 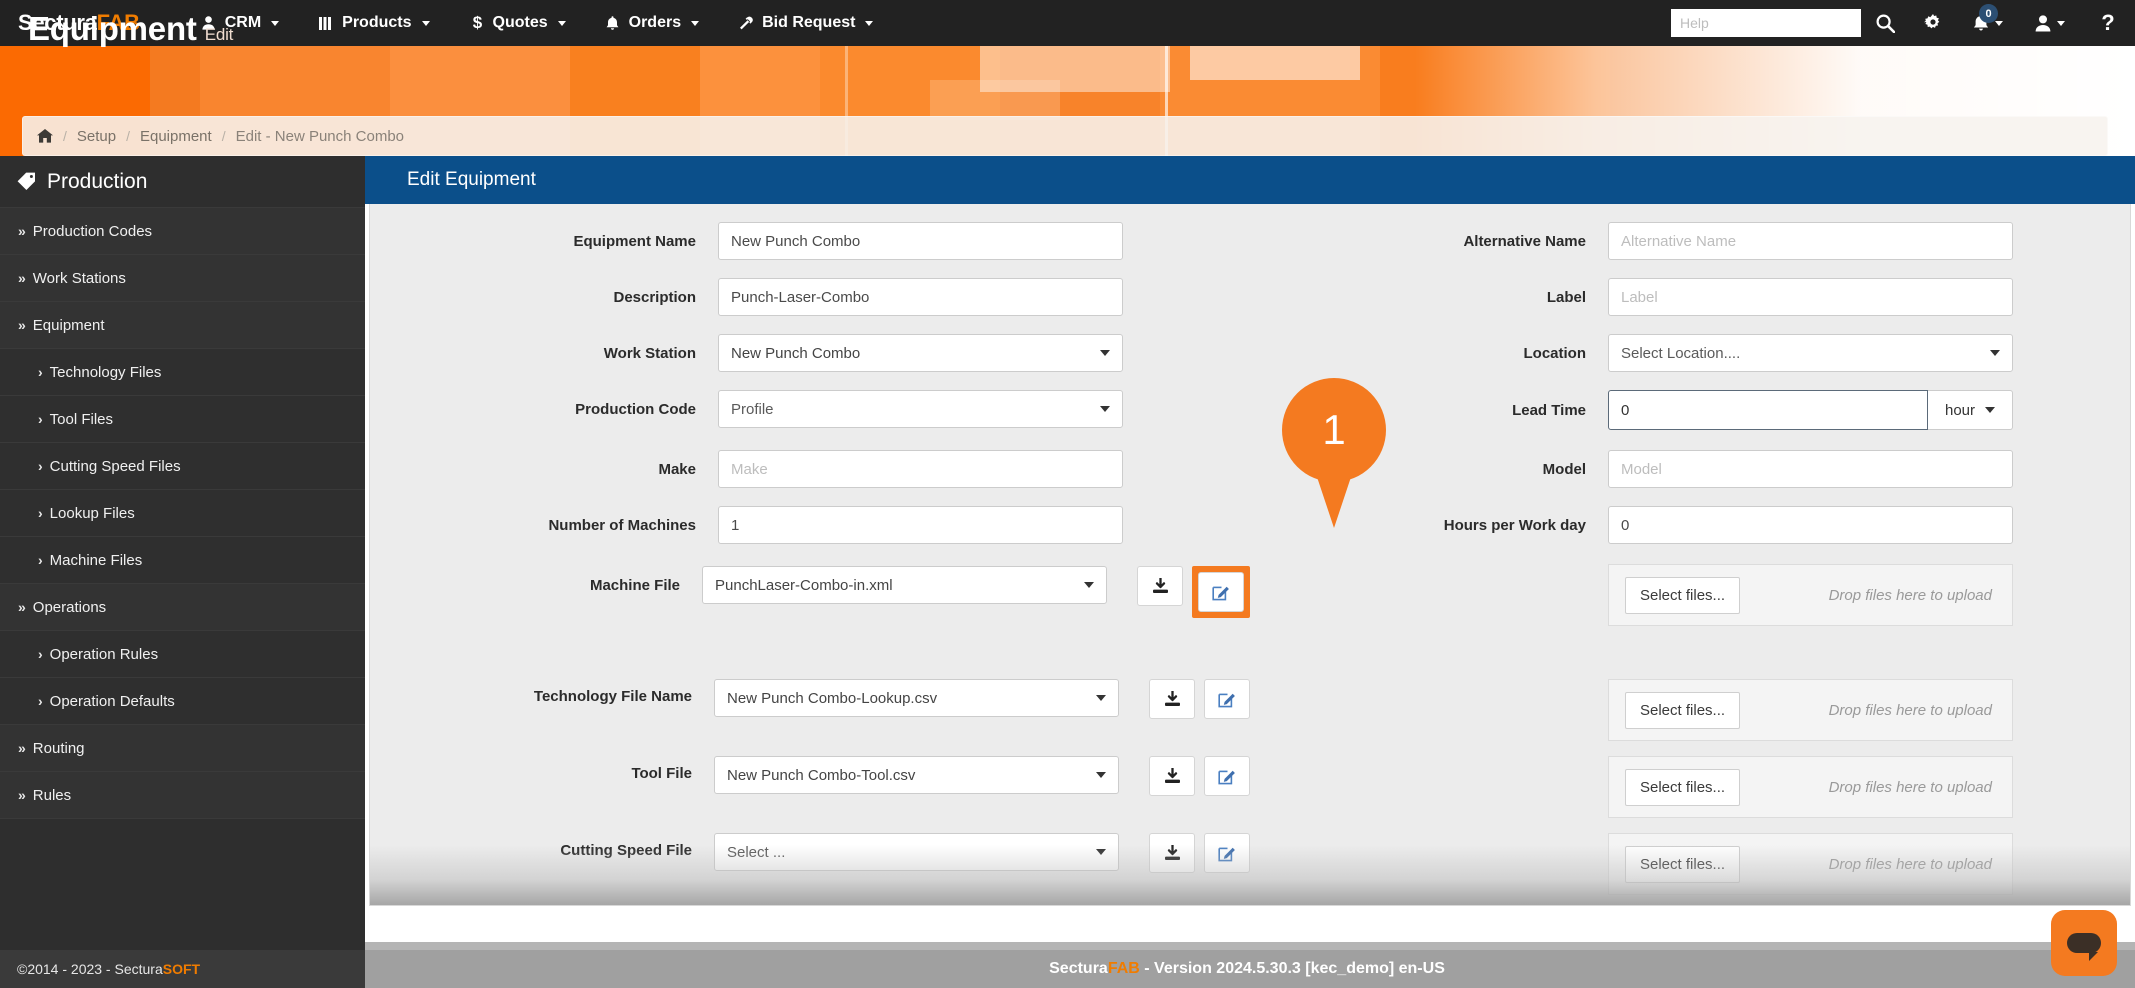 What do you see at coordinates (1227, 776) in the screenshot?
I see `tool-file-edit-button` at bounding box center [1227, 776].